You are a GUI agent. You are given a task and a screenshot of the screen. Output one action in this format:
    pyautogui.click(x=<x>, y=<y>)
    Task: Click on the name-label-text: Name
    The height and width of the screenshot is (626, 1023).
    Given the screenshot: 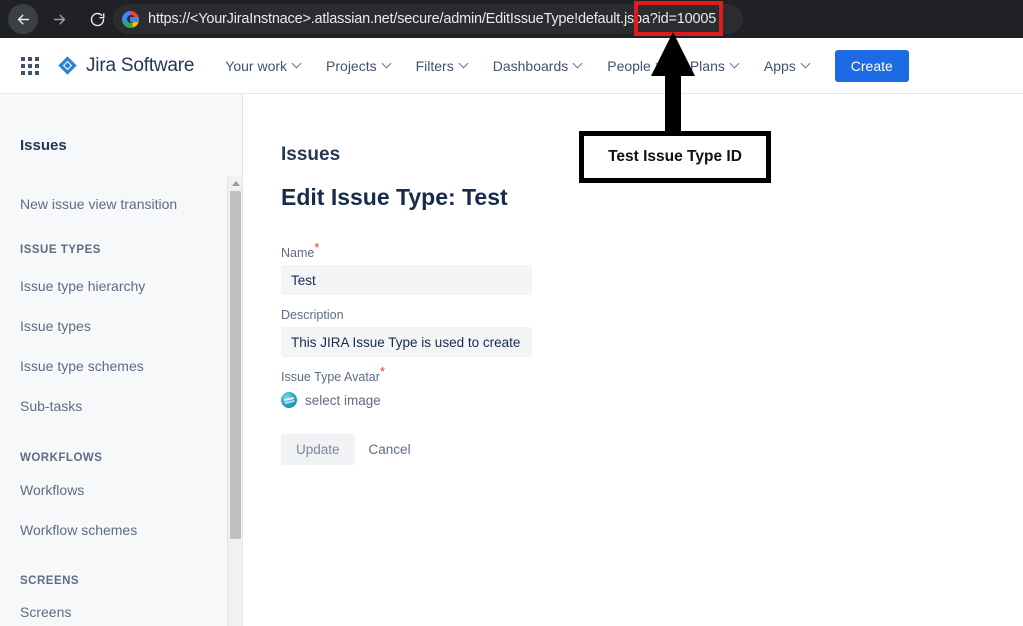 What is the action you would take?
    pyautogui.click(x=298, y=253)
    